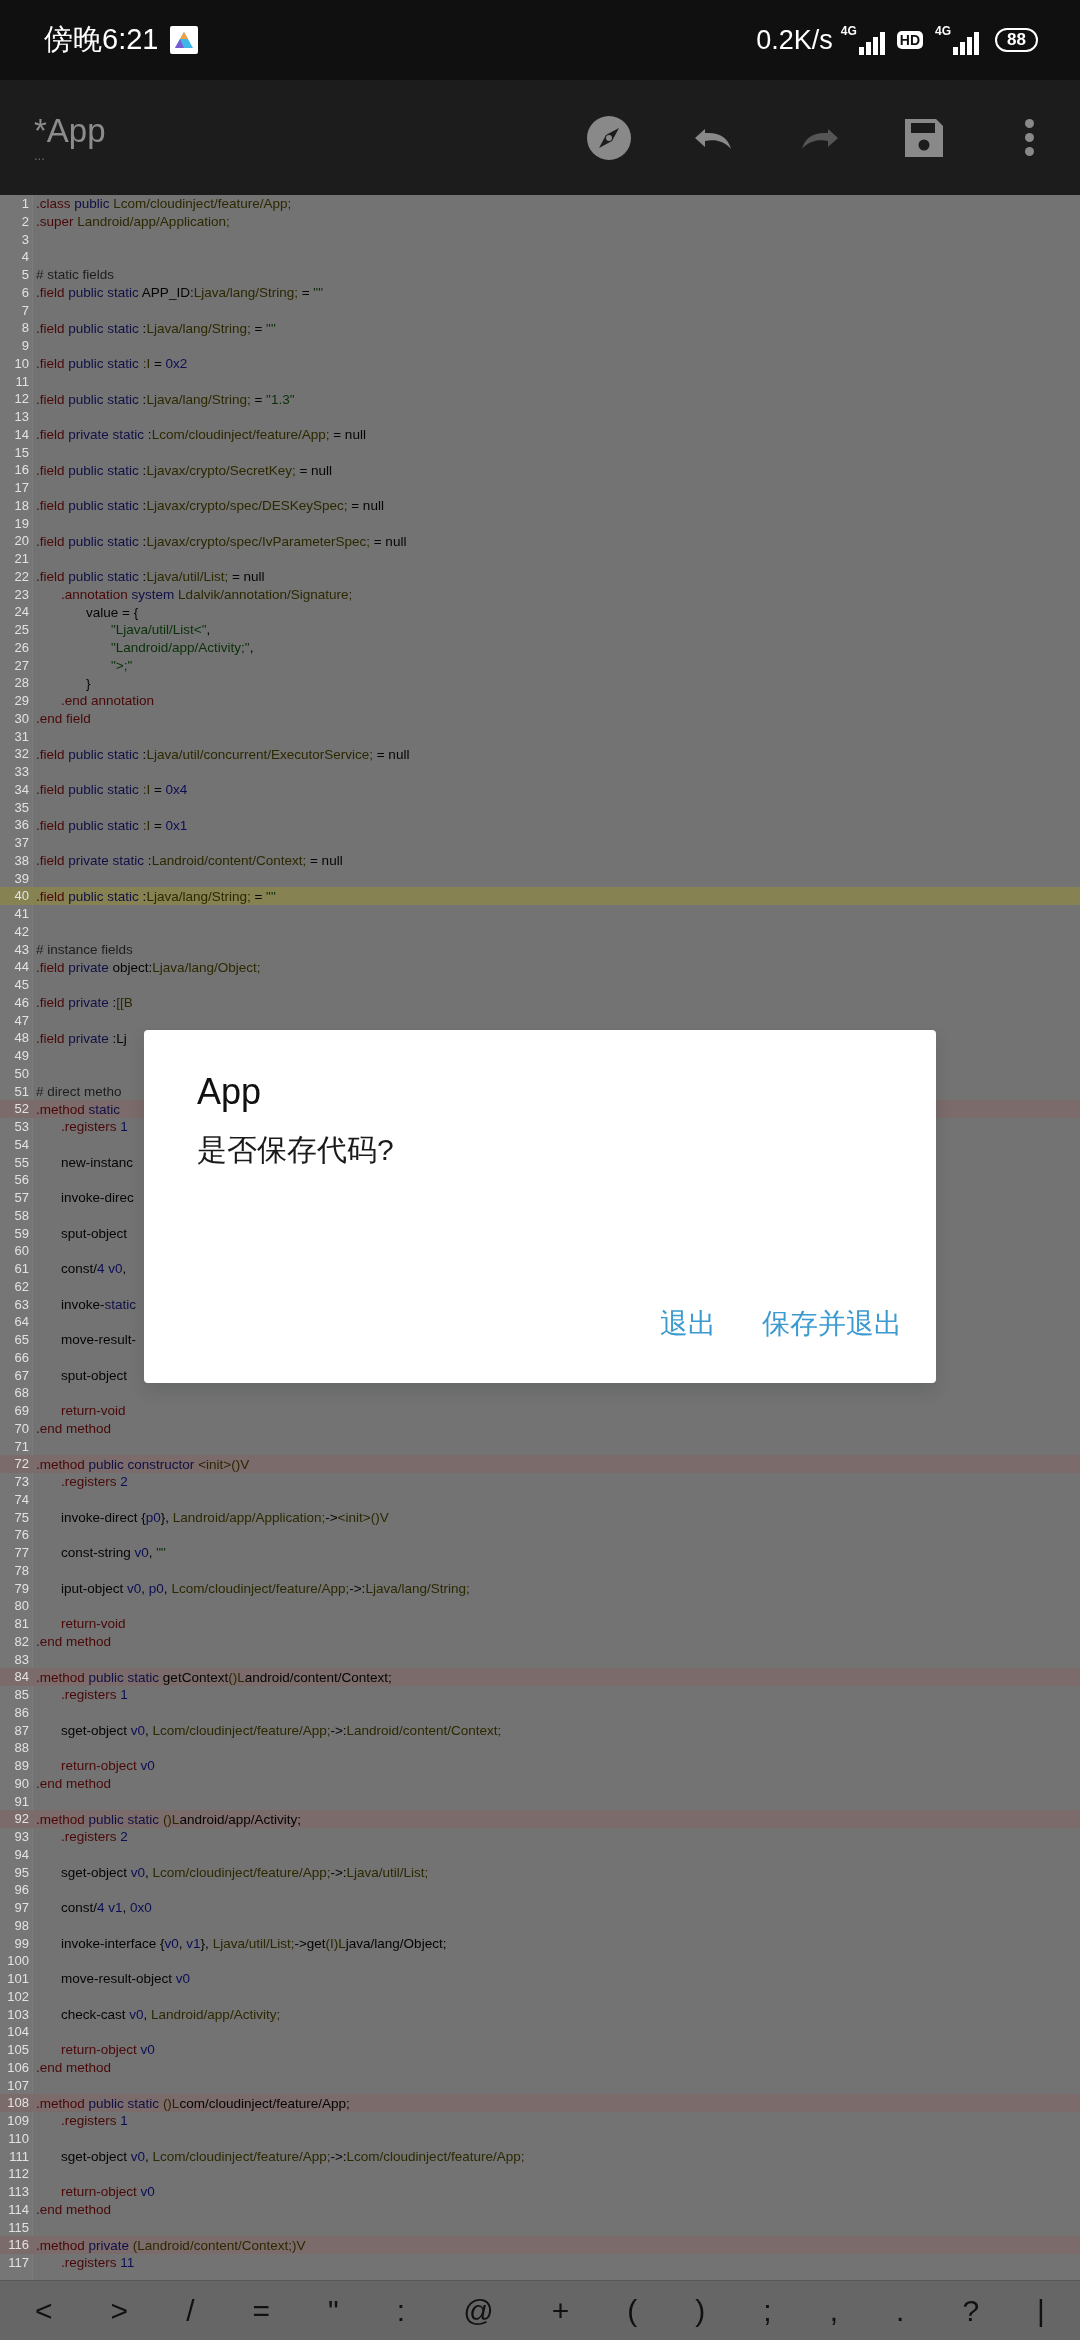 Image resolution: width=1080 pixels, height=2340 pixels. Describe the element at coordinates (24, 257) in the screenshot. I see `line-number: 4` at that location.